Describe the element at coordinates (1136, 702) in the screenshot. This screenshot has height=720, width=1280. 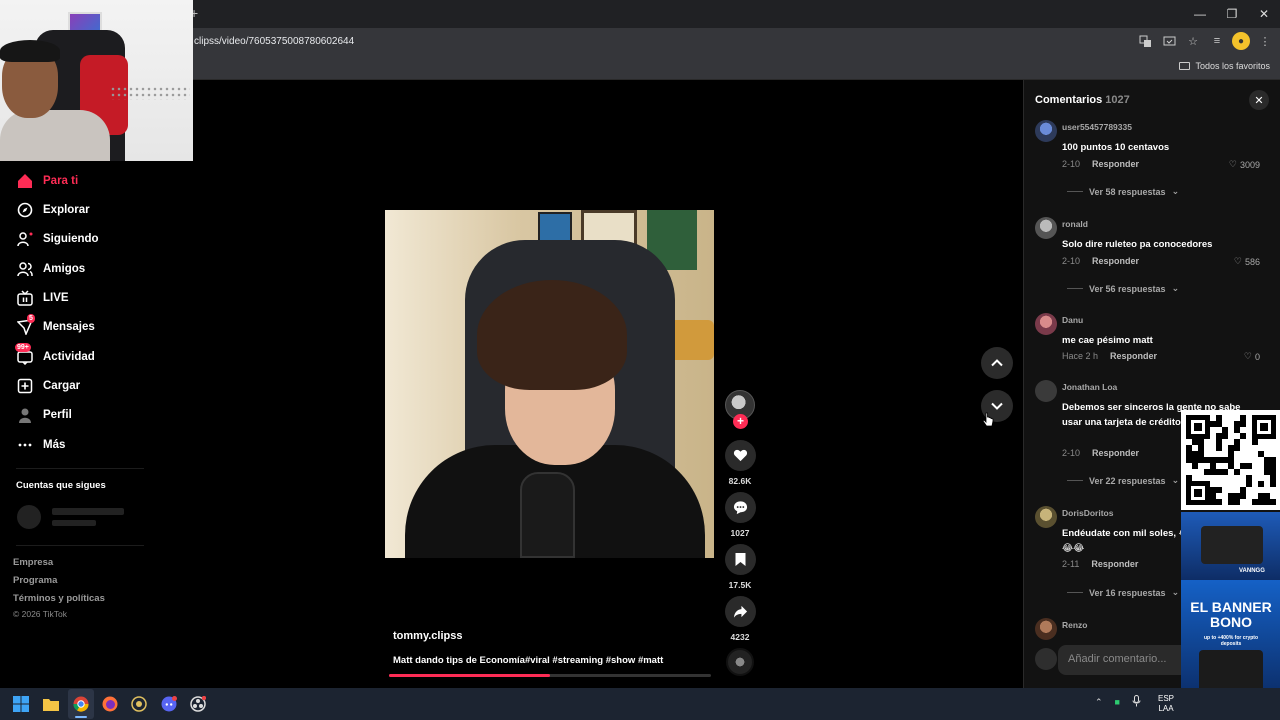
I see `microphone-icon` at that location.